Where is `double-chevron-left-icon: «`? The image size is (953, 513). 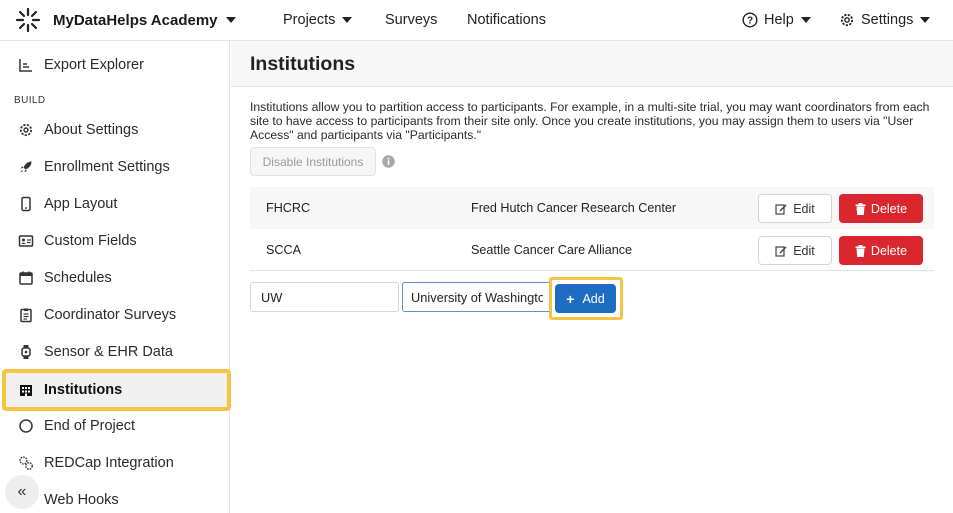 double-chevron-left-icon: « is located at coordinates (22, 491).